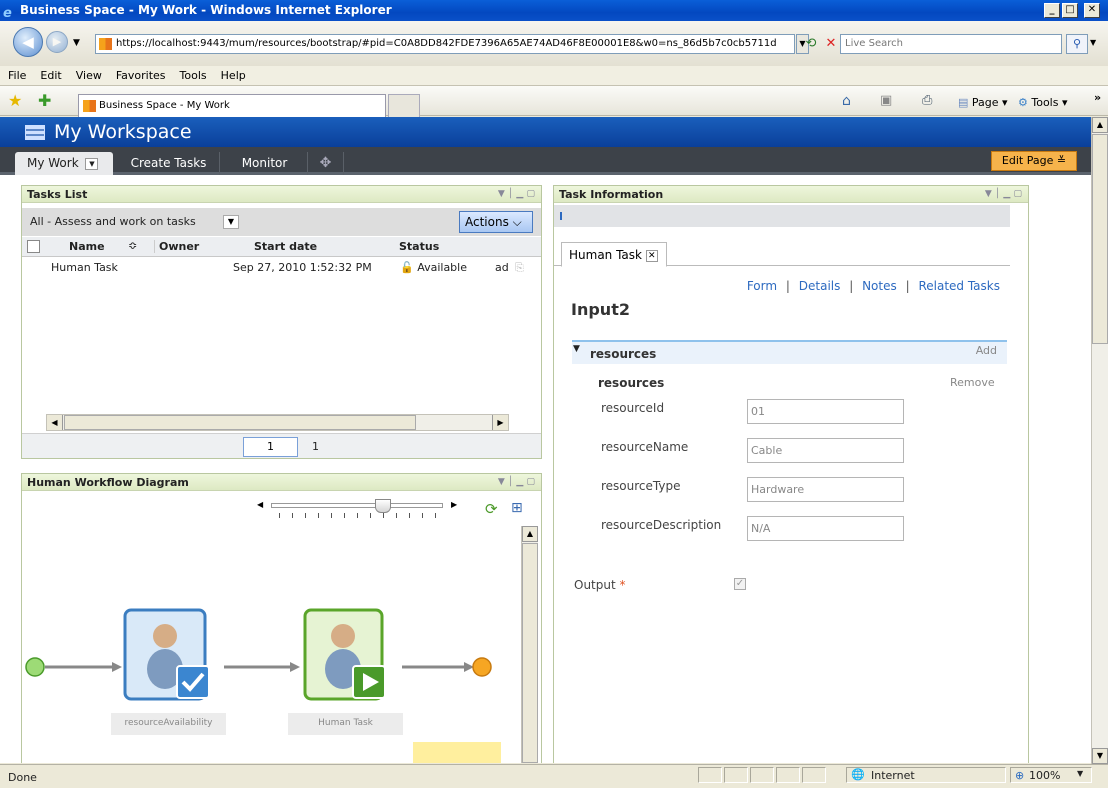 The image size is (1108, 788). I want to click on resource-type-field: Hardware, so click(825, 489).